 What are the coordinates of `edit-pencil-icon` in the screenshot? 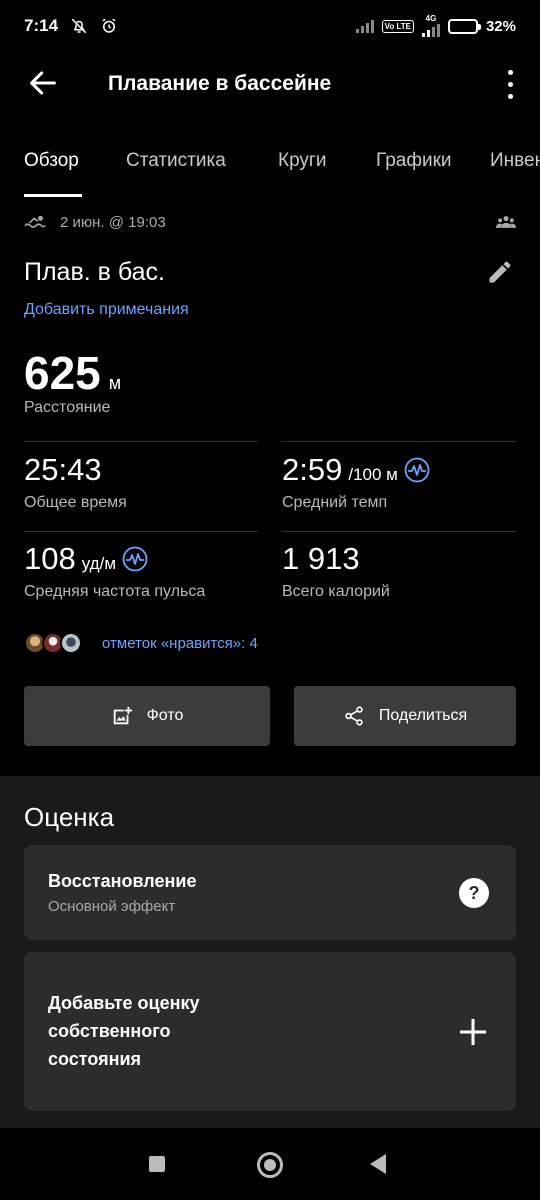 It's located at (500, 272).